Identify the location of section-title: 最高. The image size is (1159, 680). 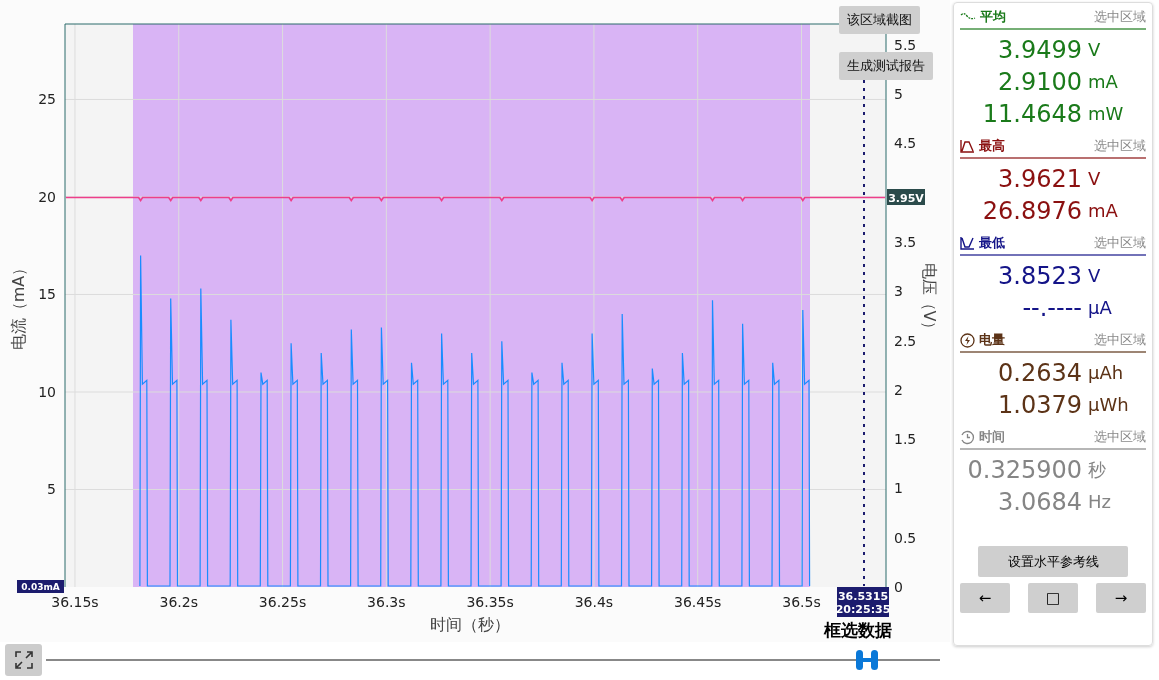
(992, 146).